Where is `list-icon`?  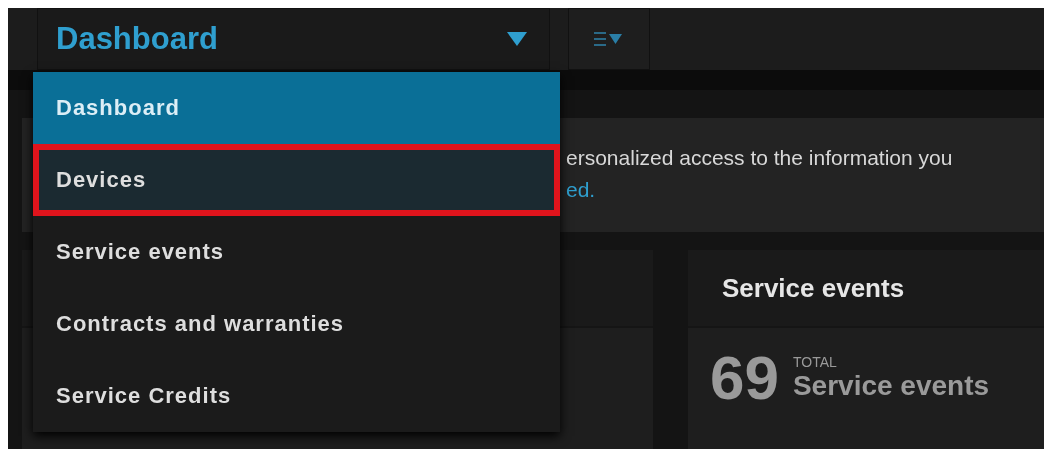 list-icon is located at coordinates (609, 39).